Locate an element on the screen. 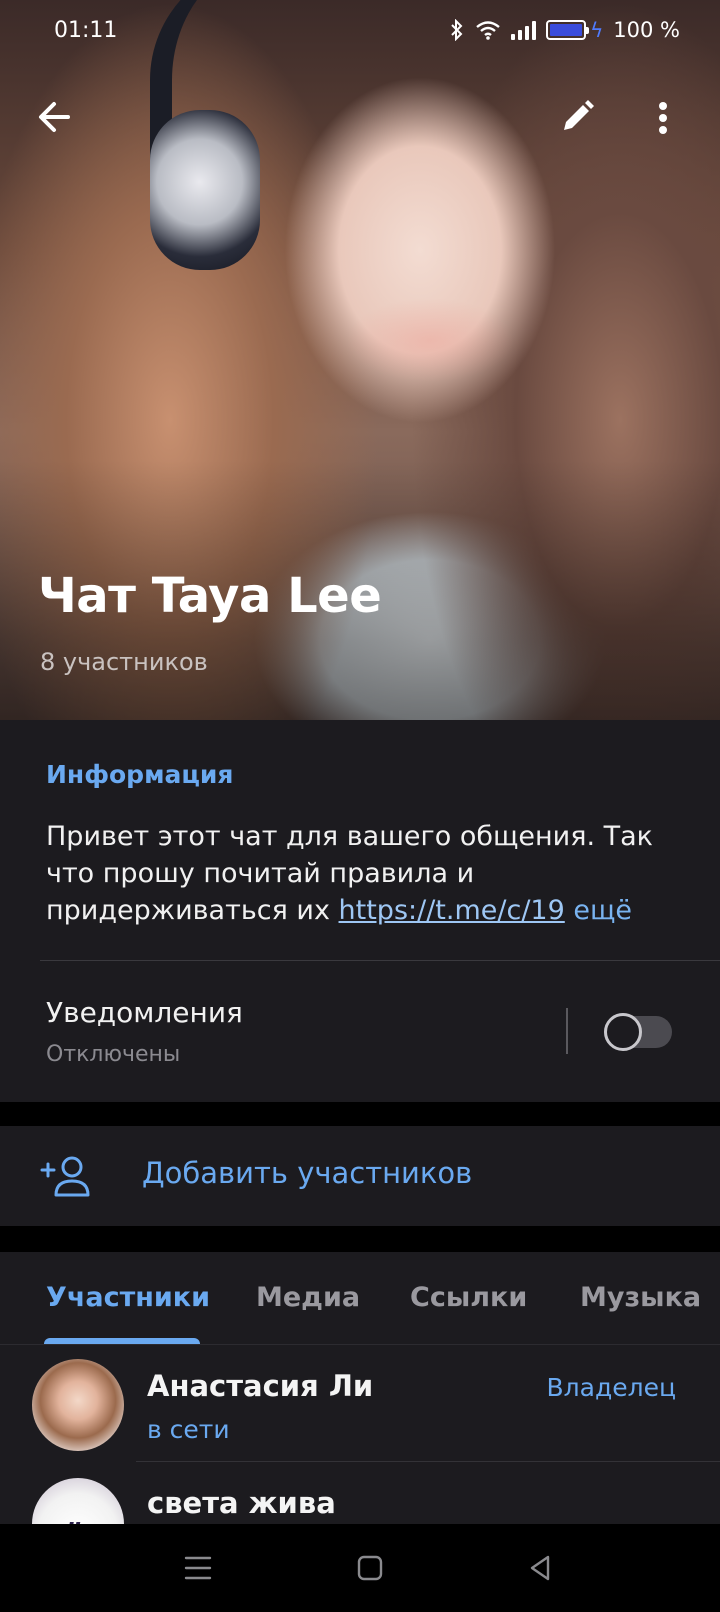 The image size is (720, 1612). toggle-knob is located at coordinates (623, 1032).